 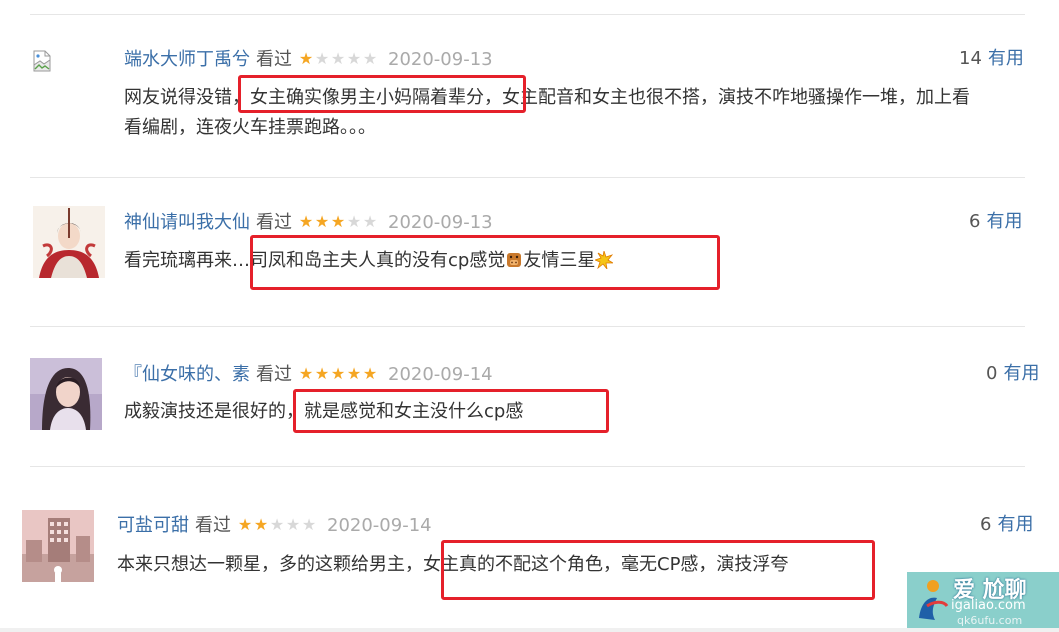 I want to click on watermark-sub: qk6ufu.com, so click(x=990, y=620).